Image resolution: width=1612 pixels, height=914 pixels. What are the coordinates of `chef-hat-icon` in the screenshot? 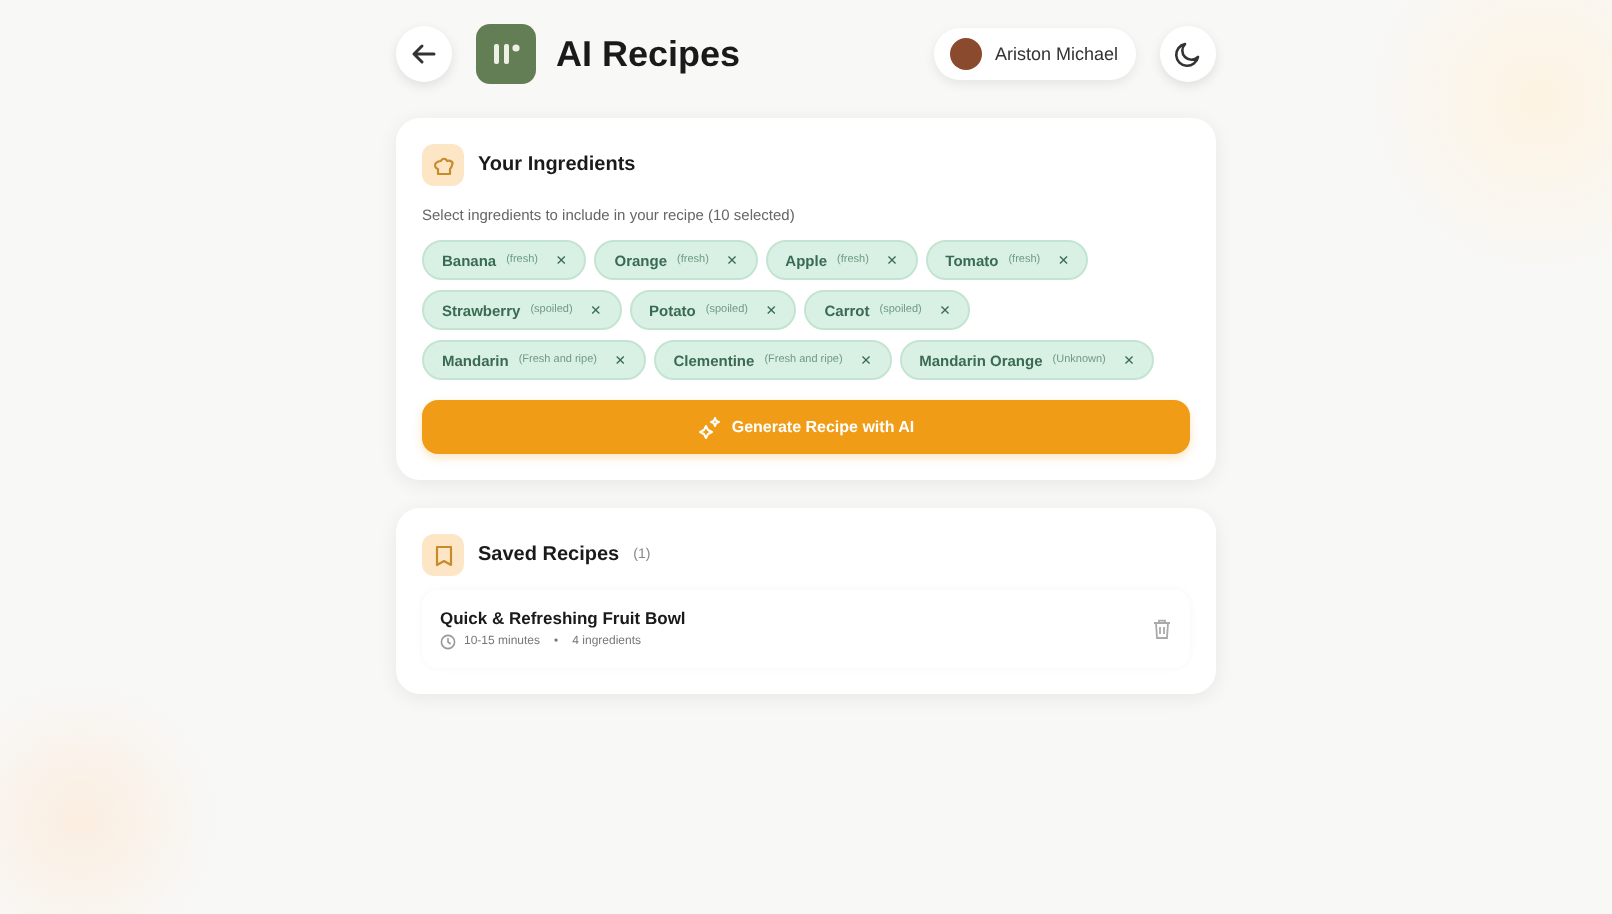 It's located at (443, 165).